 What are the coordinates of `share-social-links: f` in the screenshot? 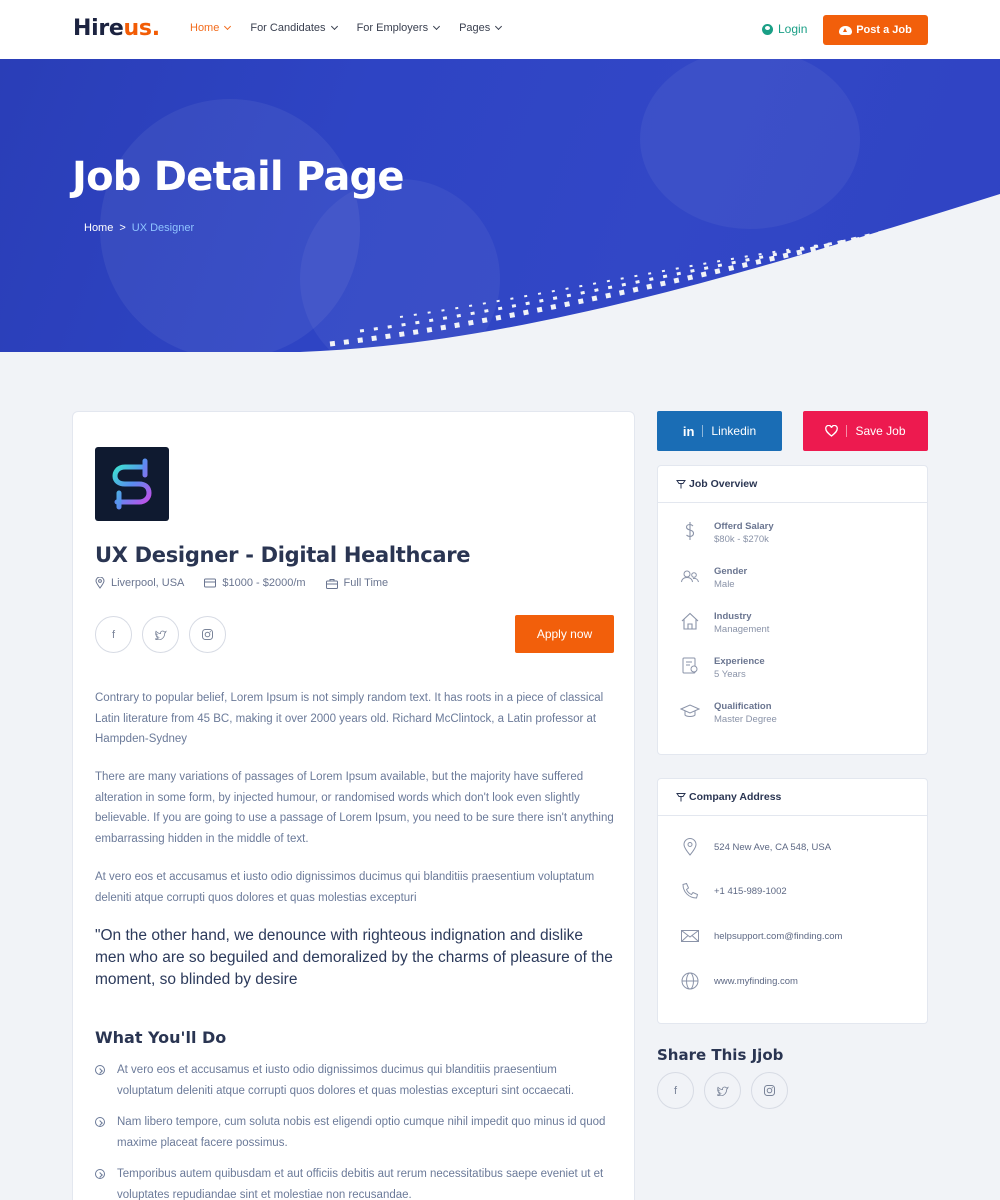 It's located at (722, 1090).